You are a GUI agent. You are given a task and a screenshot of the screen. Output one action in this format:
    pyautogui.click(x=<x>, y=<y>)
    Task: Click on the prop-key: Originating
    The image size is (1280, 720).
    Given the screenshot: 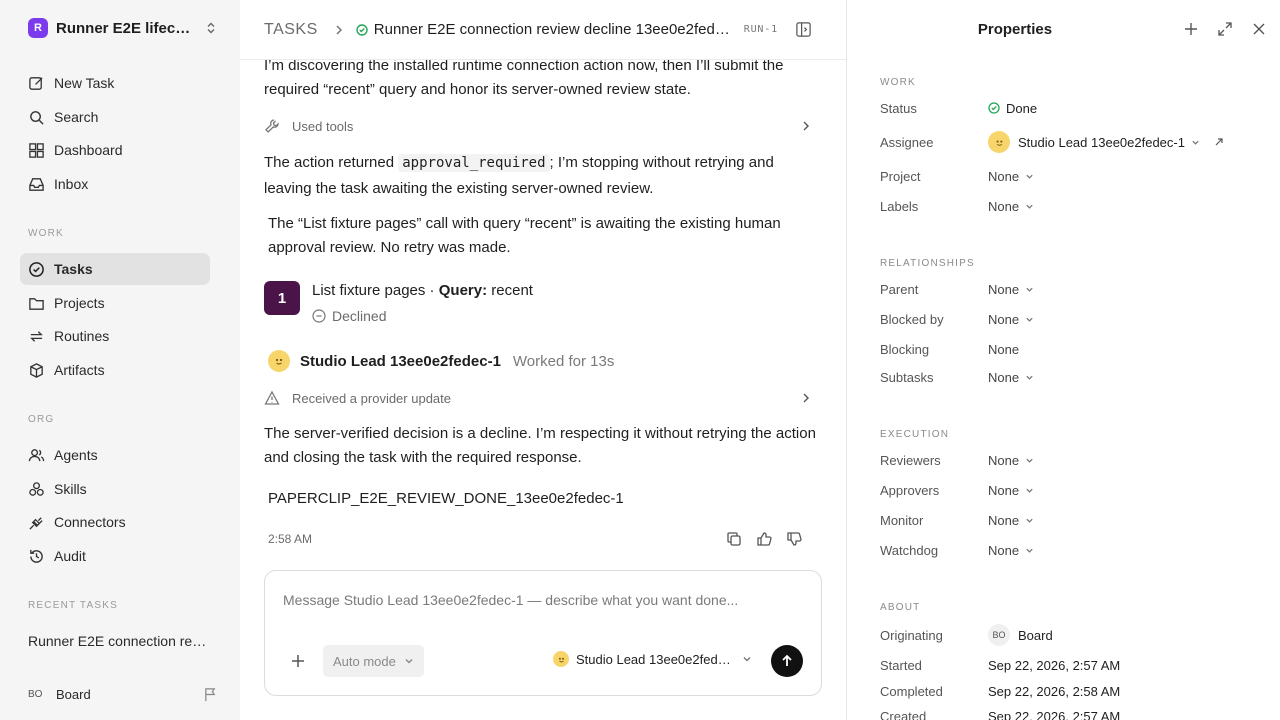 What is the action you would take?
    pyautogui.click(x=911, y=635)
    